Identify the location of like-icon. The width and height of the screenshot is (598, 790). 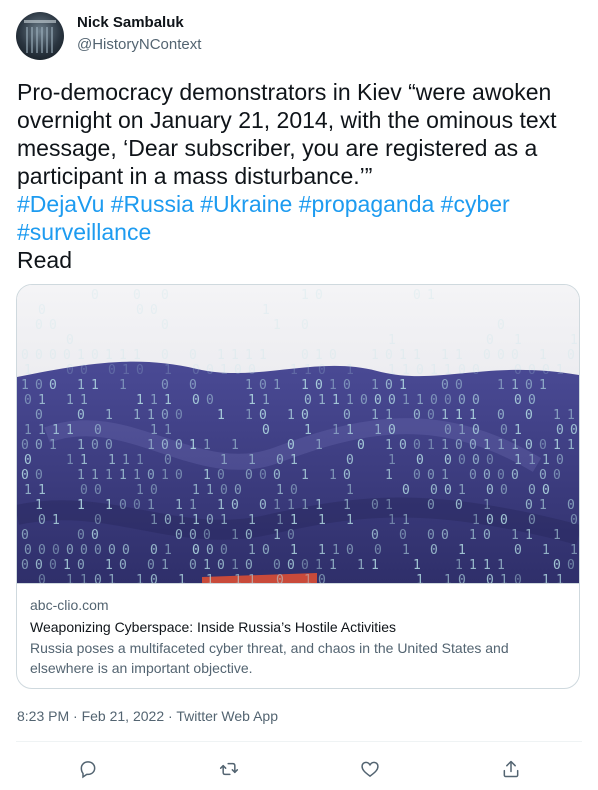
(370, 769).